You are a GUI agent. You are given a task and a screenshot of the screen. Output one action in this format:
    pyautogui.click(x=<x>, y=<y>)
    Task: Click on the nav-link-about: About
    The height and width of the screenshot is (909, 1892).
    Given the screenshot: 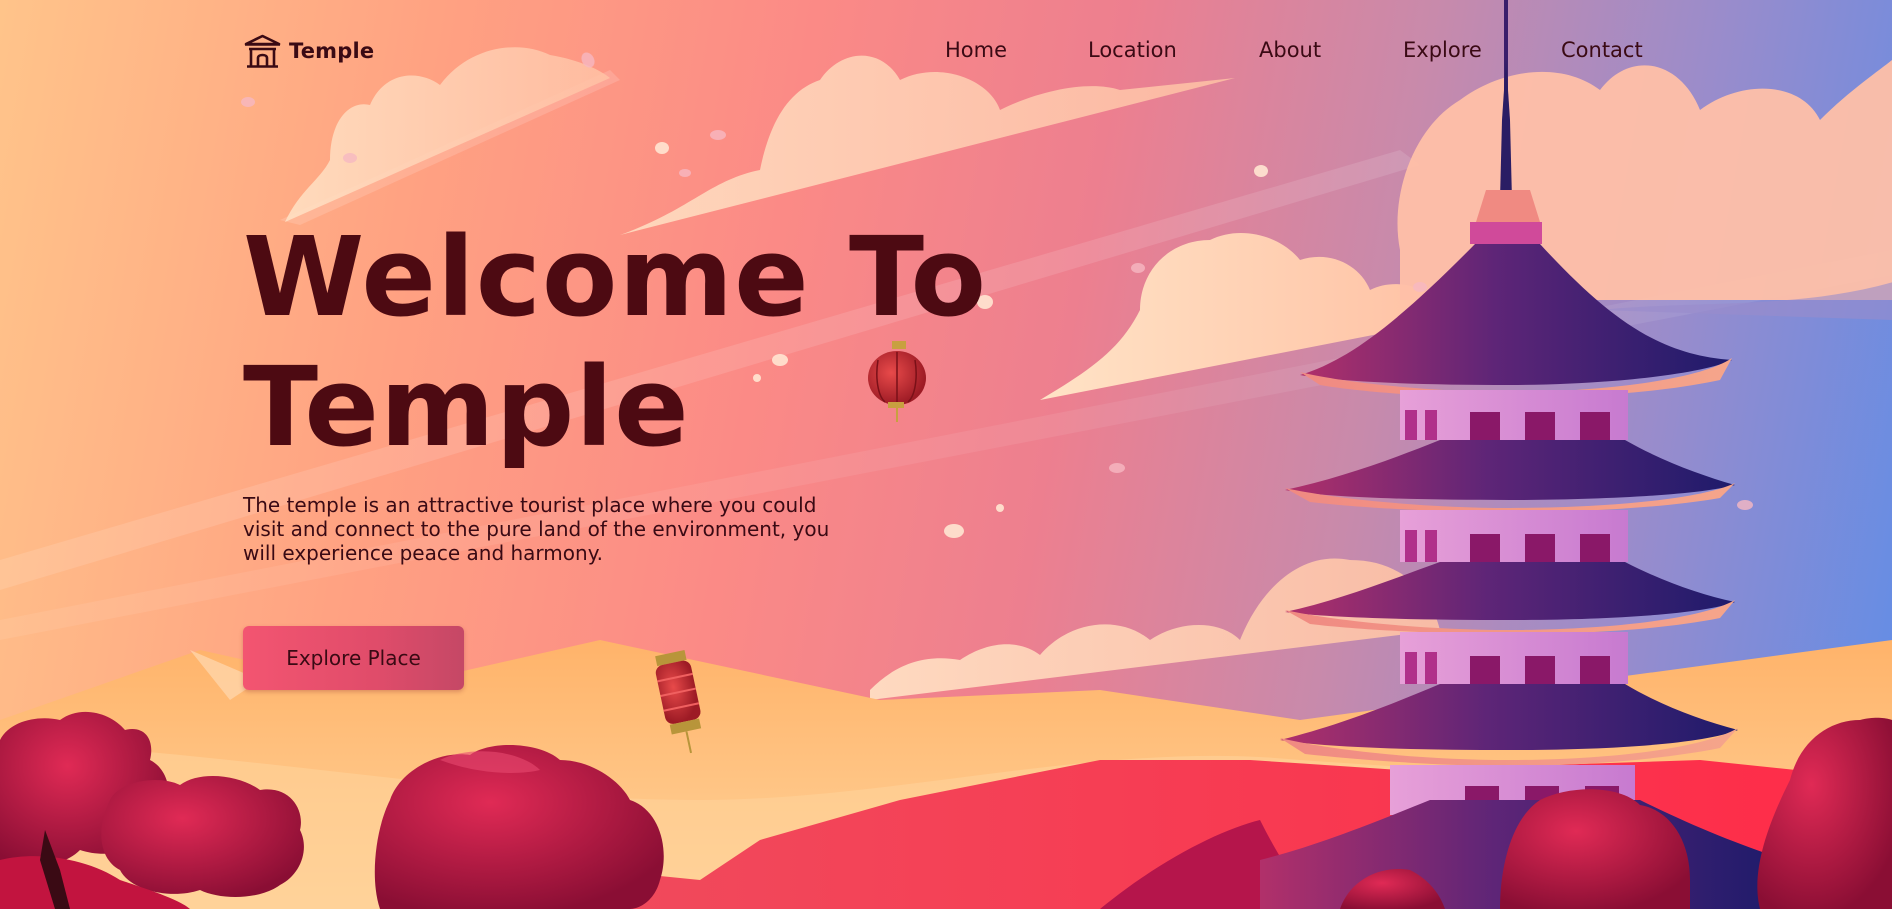 What is the action you would take?
    pyautogui.click(x=1290, y=50)
    